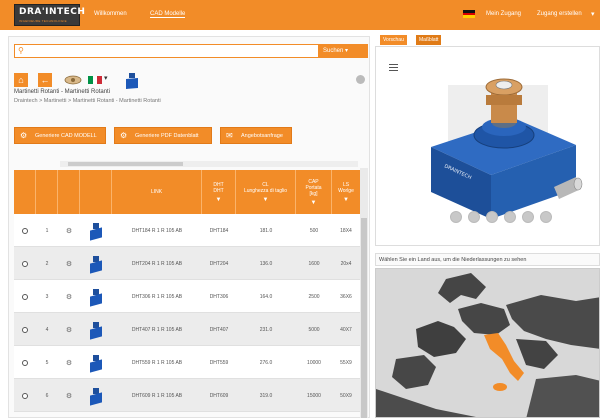  I want to click on row-link: DHT184 R 1 R 105 AB, so click(157, 230).